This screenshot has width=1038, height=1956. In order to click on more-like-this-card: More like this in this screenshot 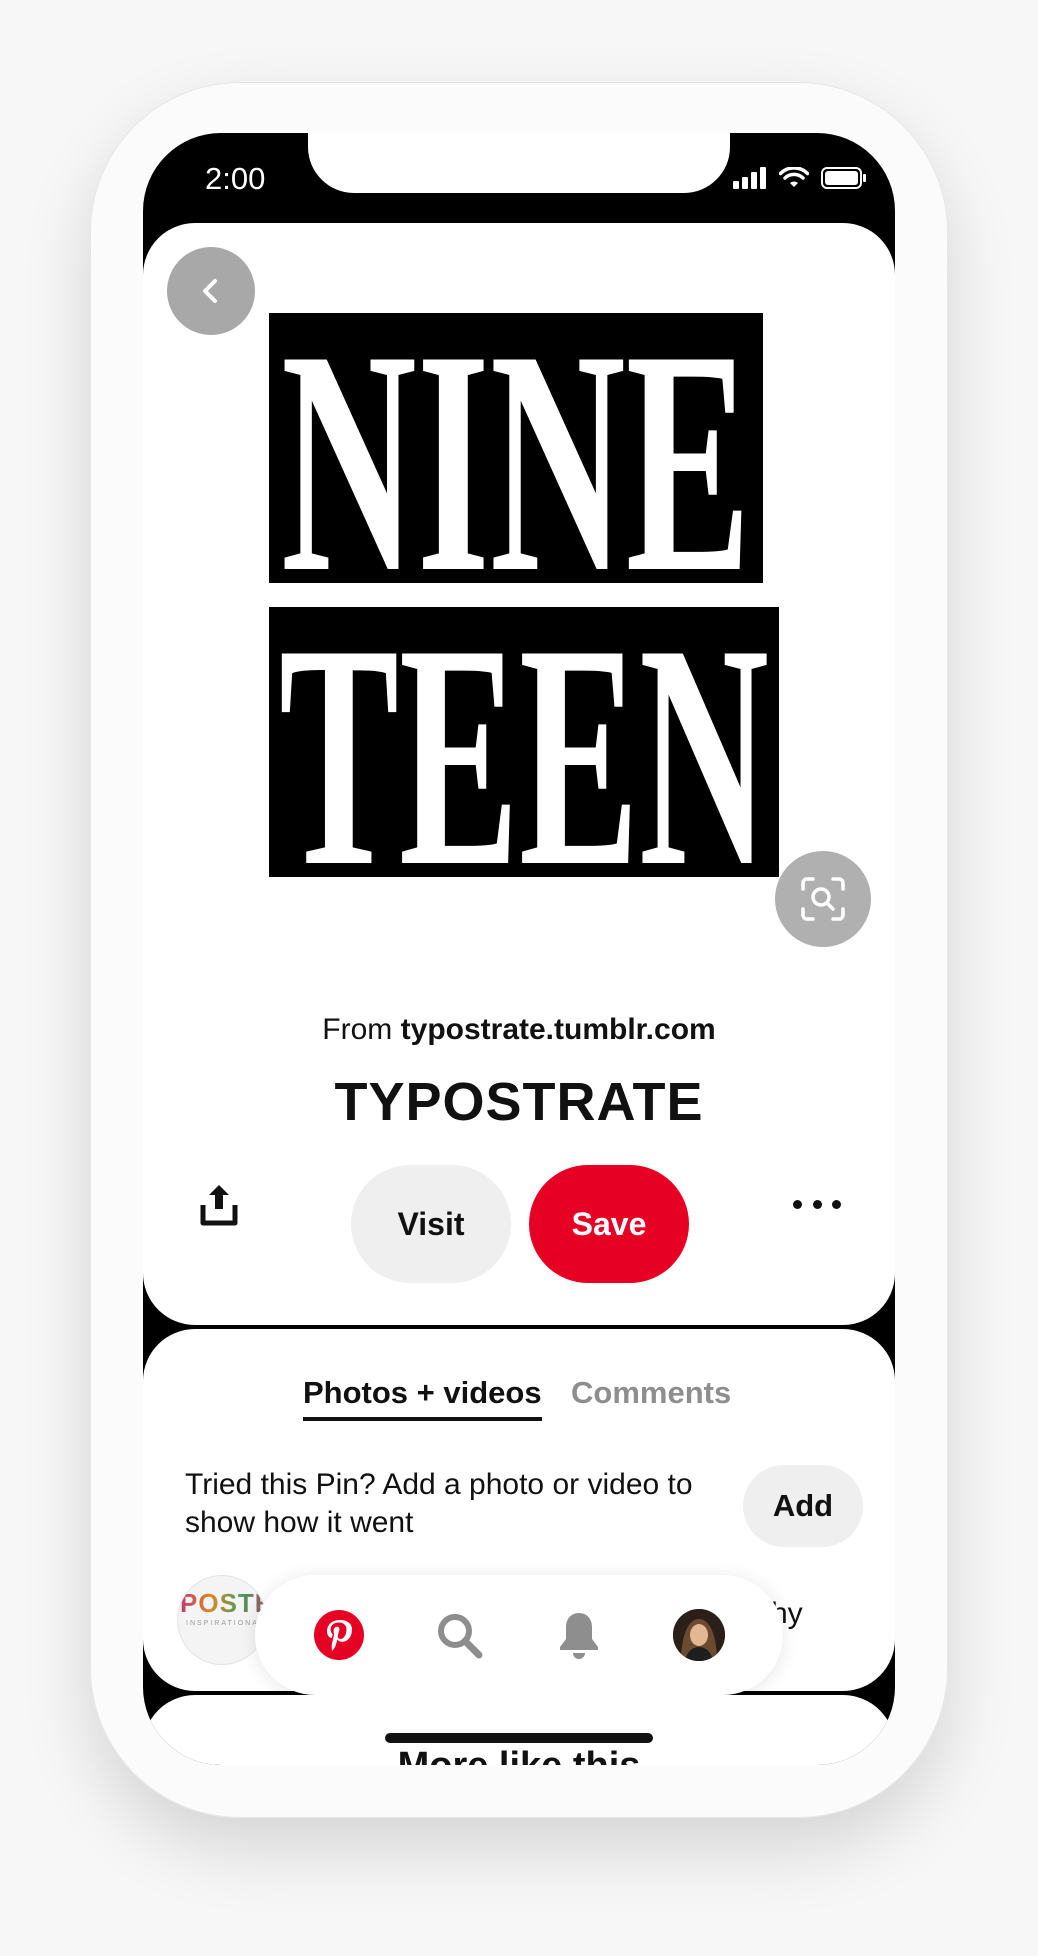, I will do `click(519, 1730)`.